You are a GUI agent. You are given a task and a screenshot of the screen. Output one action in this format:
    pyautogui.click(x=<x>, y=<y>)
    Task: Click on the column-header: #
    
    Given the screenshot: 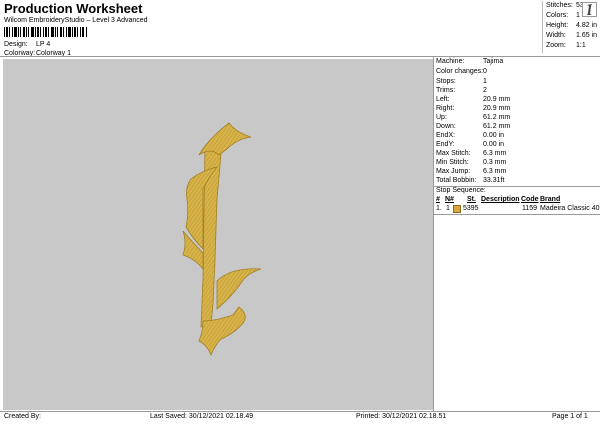 What is the action you would take?
    pyautogui.click(x=438, y=199)
    